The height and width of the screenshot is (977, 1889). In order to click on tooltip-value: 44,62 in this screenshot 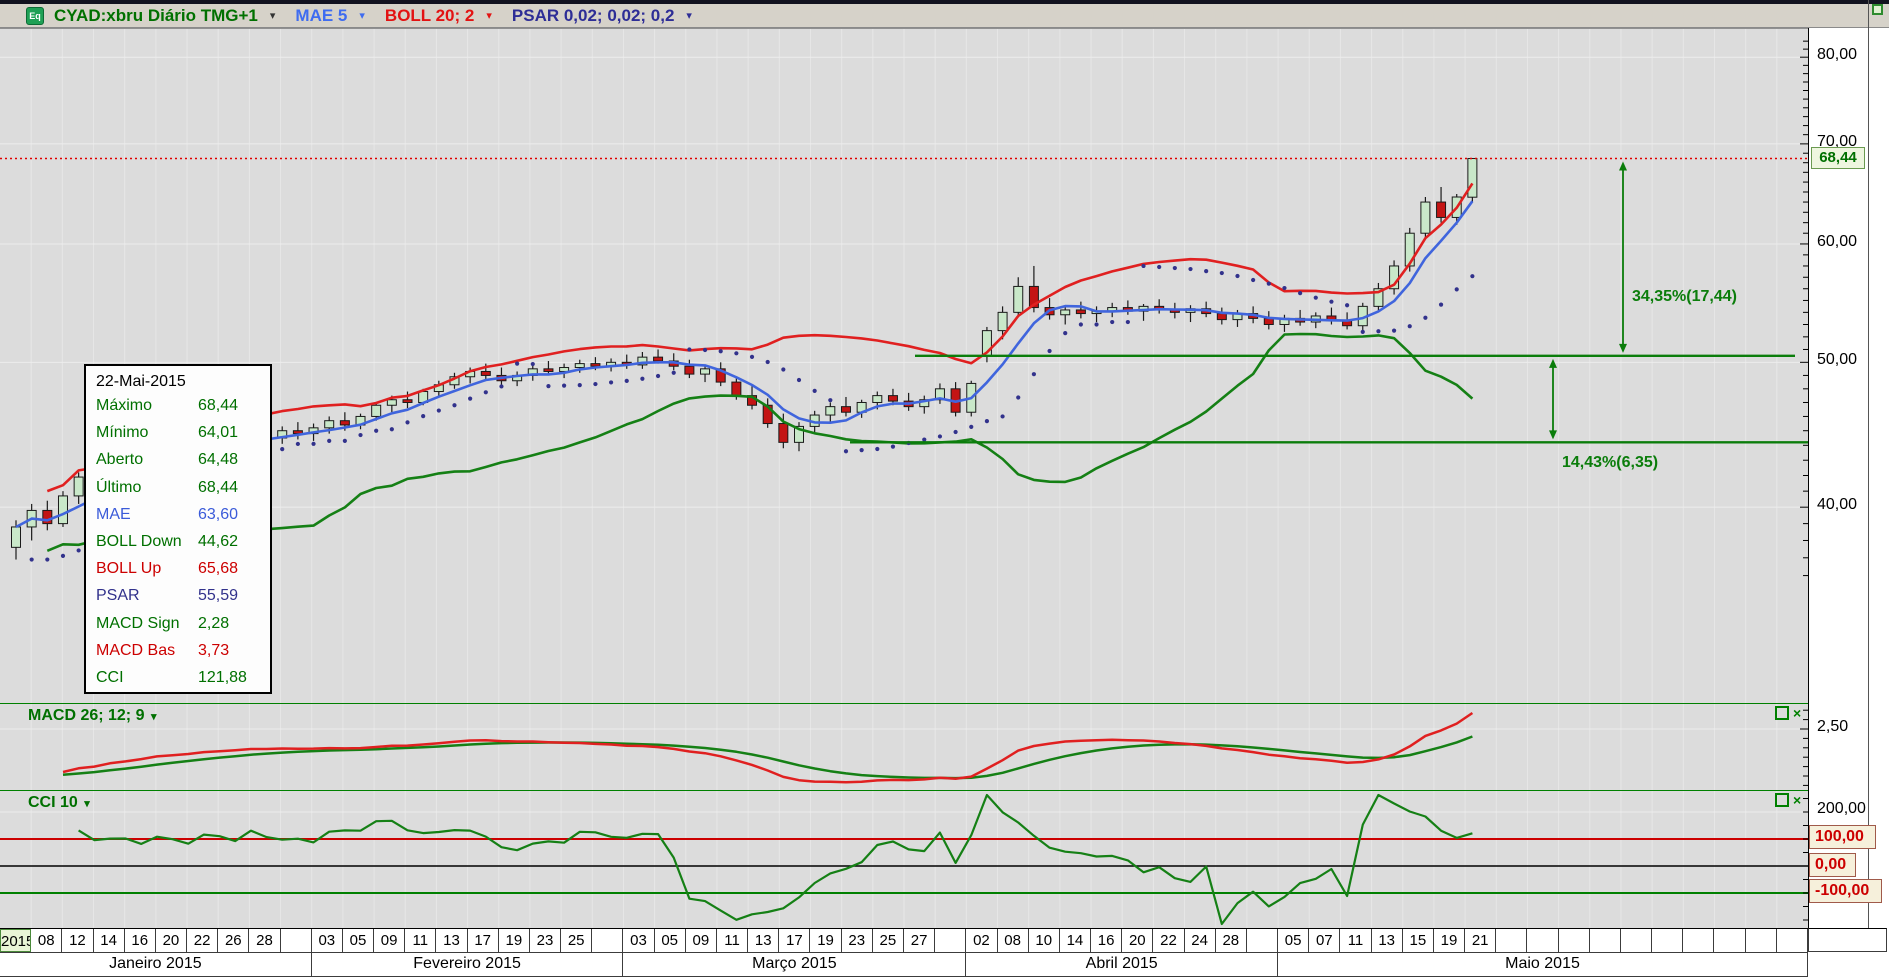, I will do `click(218, 541)`.